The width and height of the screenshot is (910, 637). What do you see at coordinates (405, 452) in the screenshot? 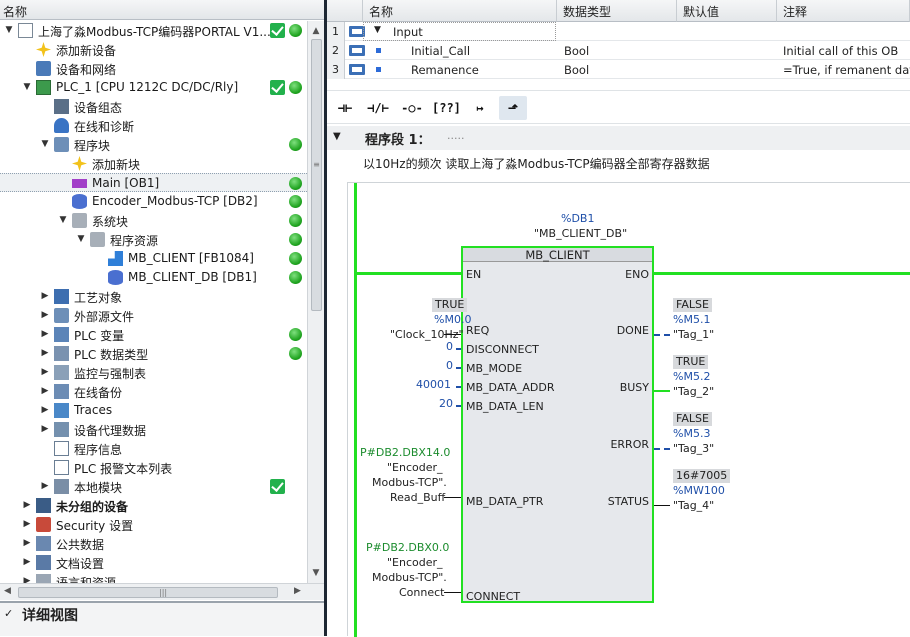
I see `mb-data-ptr-address: P#DB2.DBX14.0` at bounding box center [405, 452].